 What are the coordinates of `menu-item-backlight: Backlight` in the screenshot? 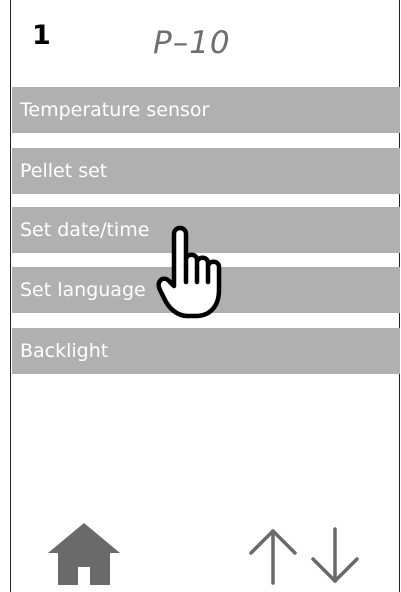 It's located at (206, 351).